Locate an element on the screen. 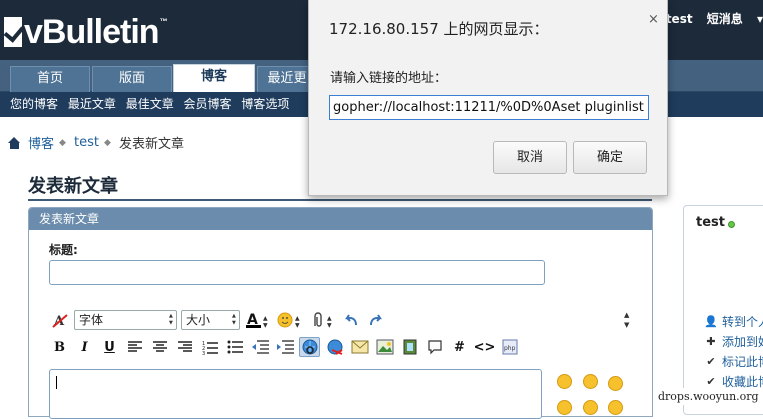 The width and height of the screenshot is (763, 419). php-icon: php is located at coordinates (509, 347).